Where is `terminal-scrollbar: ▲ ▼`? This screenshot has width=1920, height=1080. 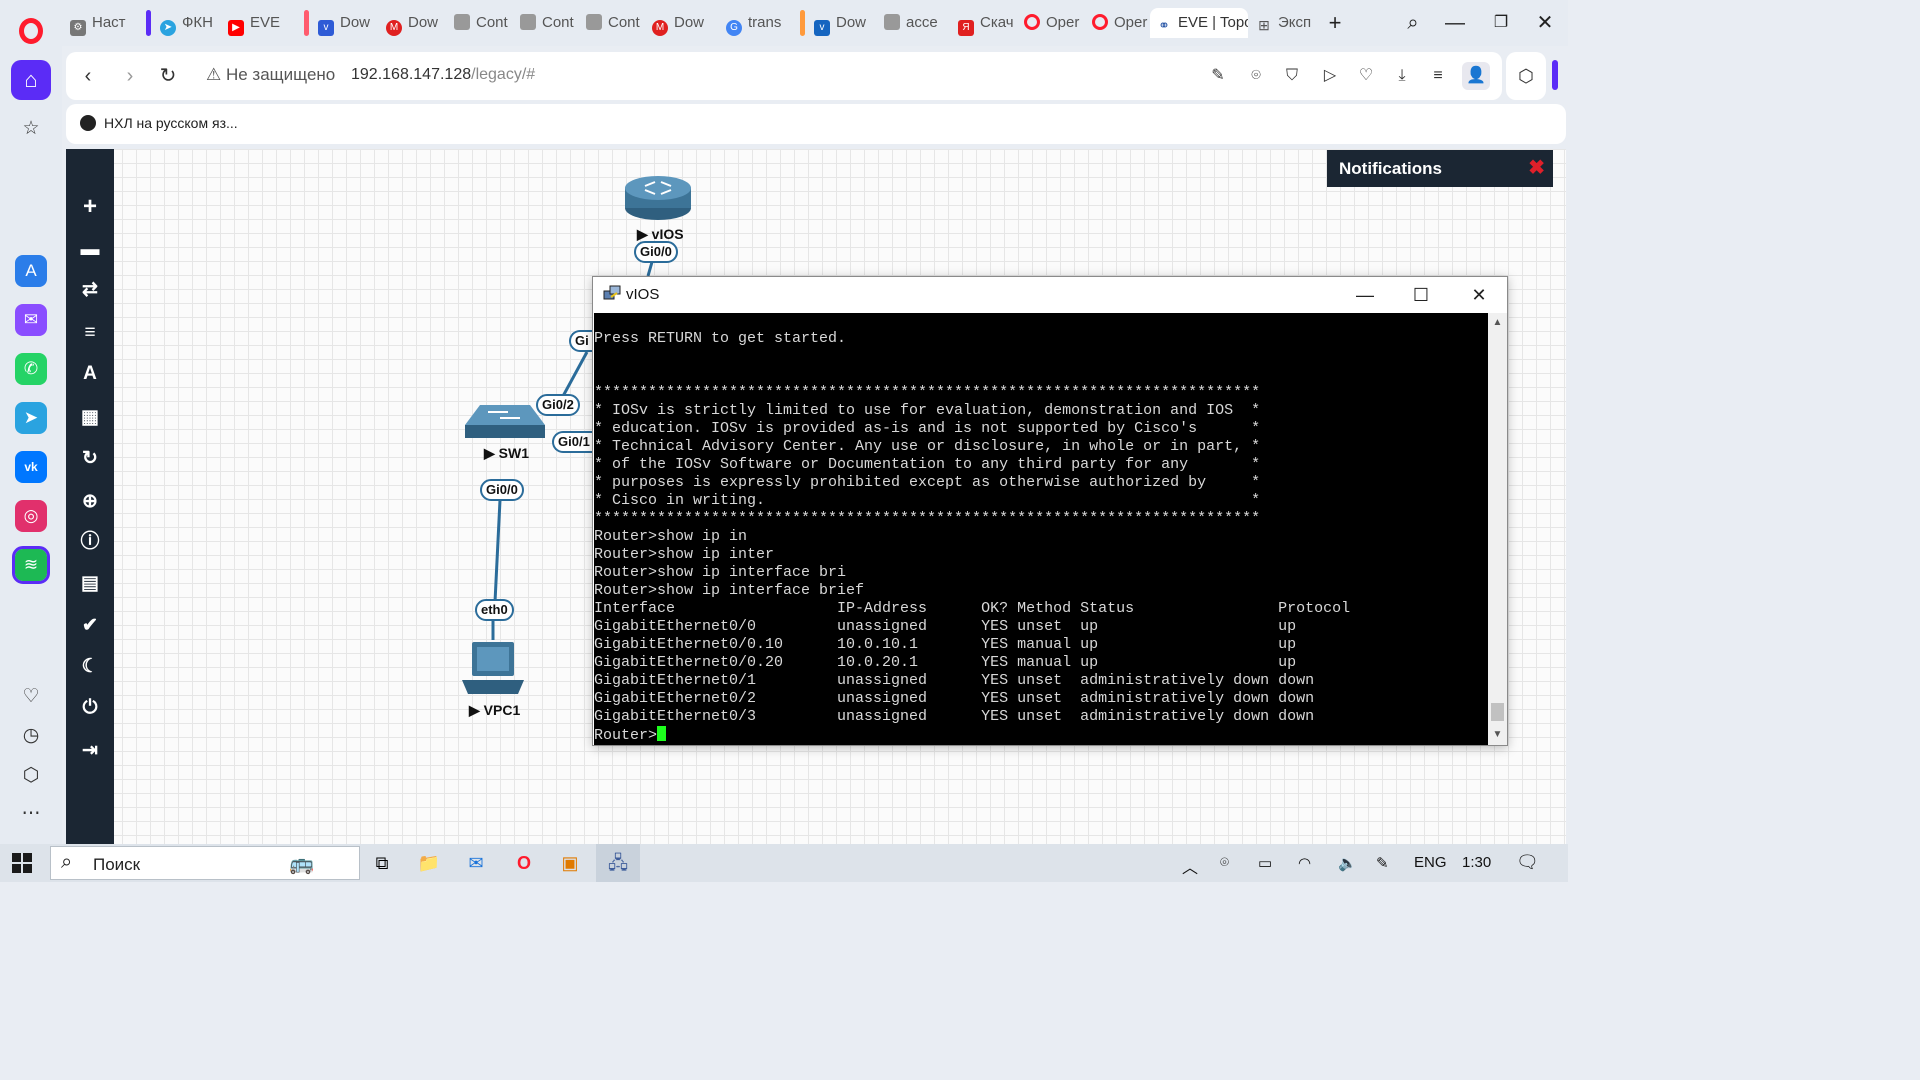
terminal-scrollbar: ▲ ▼ is located at coordinates (1497, 529).